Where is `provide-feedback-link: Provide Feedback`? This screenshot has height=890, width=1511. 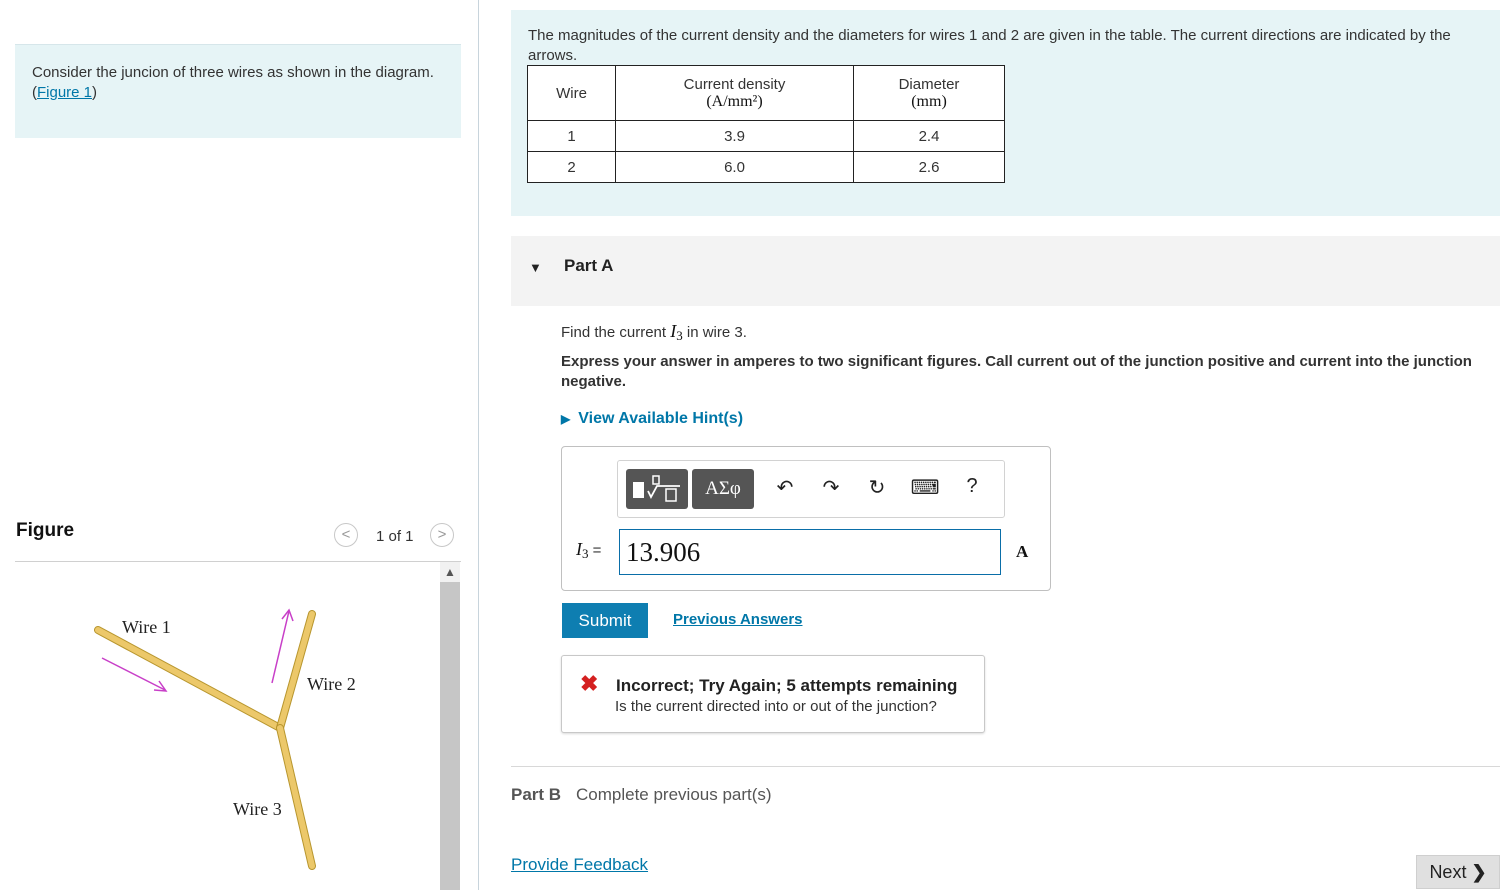
provide-feedback-link: Provide Feedback is located at coordinates (579, 865).